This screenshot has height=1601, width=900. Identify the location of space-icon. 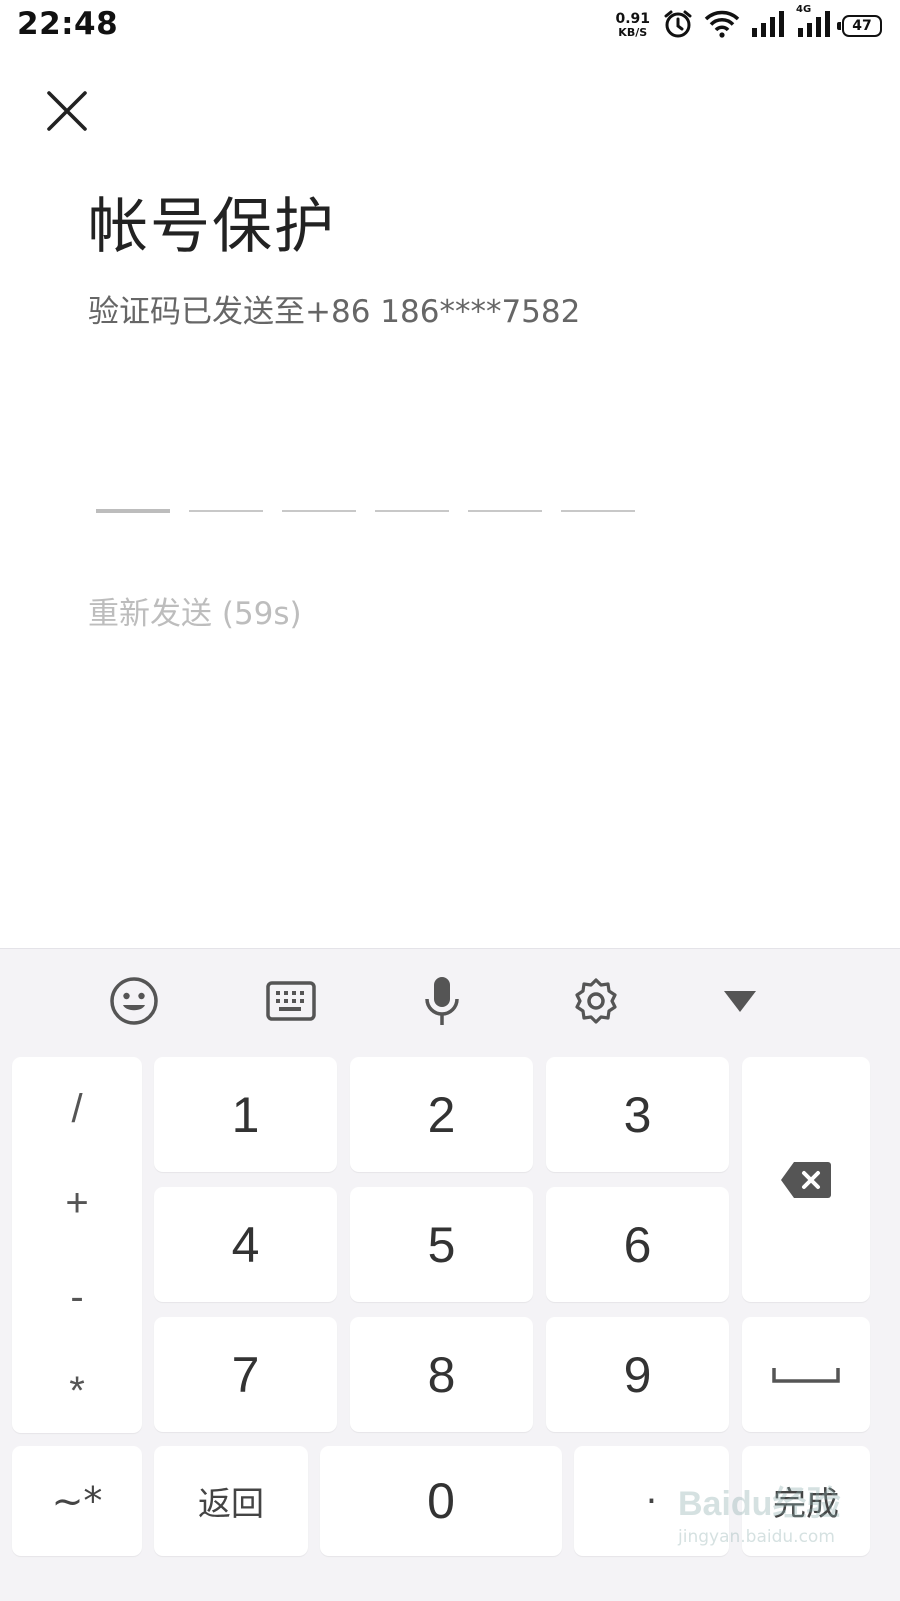
(806, 1375).